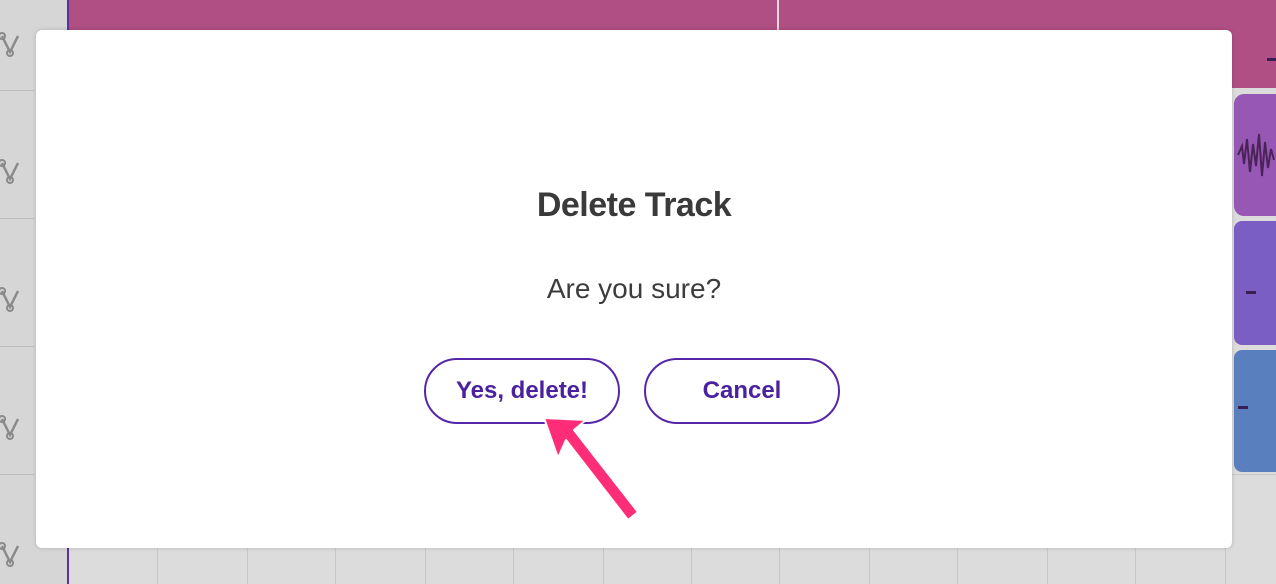 Image resolution: width=1276 pixels, height=584 pixels. I want to click on cancel-button: Cancel, so click(742, 391).